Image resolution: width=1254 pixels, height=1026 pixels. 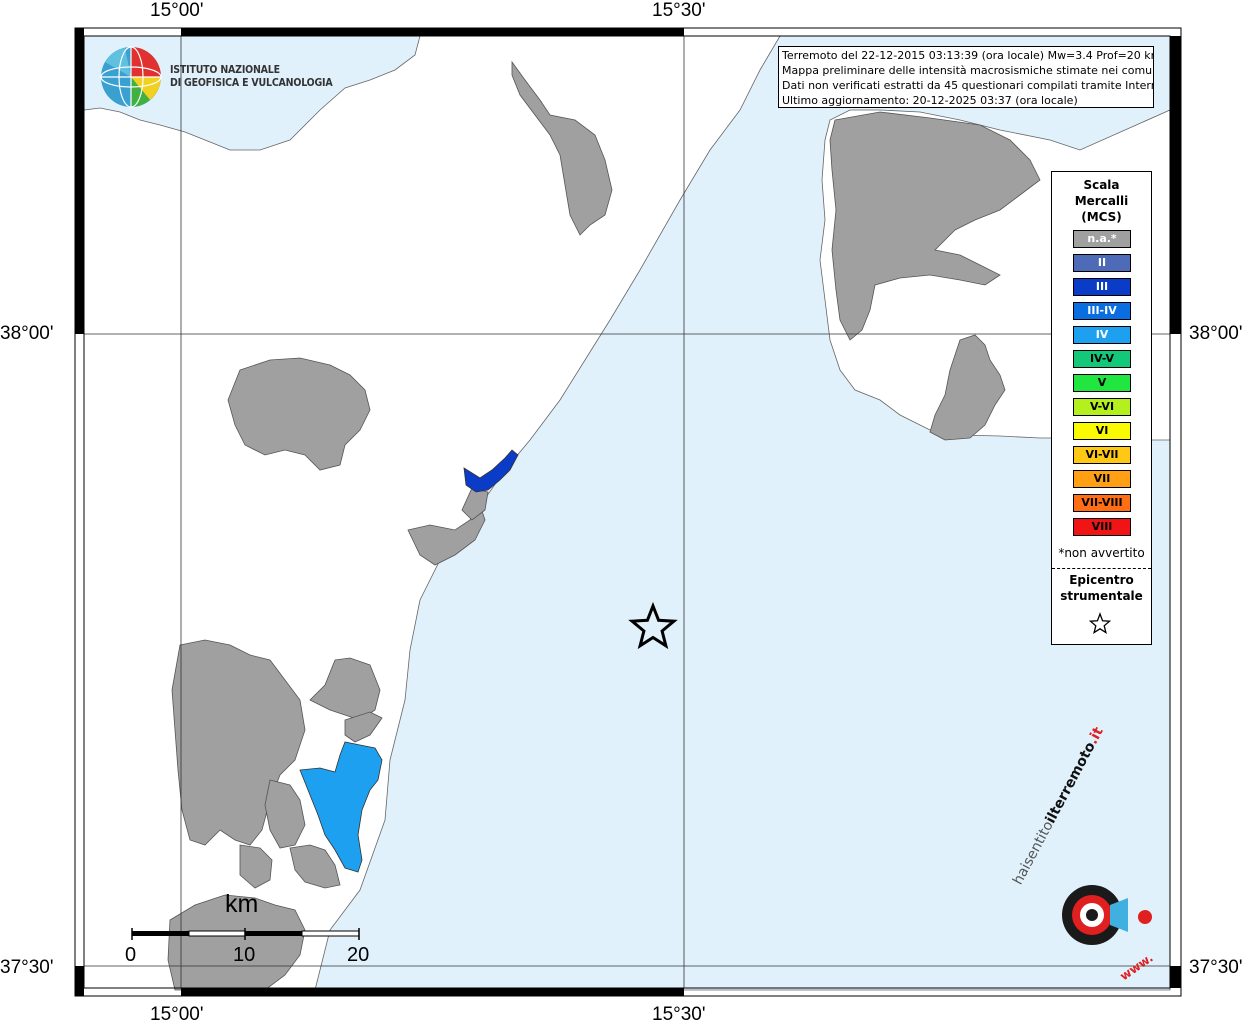 I want to click on scale-label-10: 10, so click(x=244, y=955).